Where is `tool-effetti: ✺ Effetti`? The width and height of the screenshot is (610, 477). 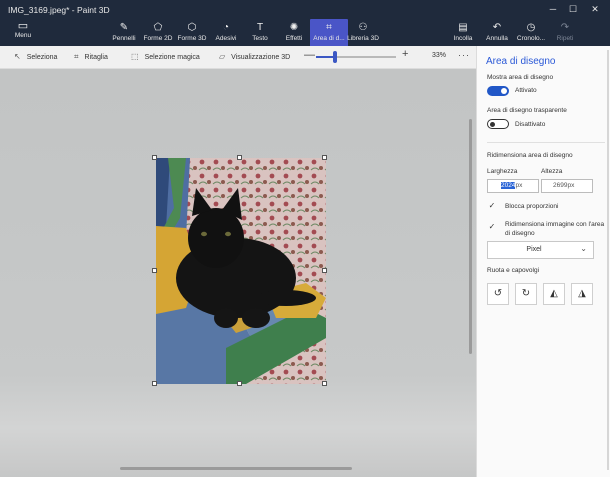
tool-effetti: ✺ Effetti is located at coordinates (294, 32).